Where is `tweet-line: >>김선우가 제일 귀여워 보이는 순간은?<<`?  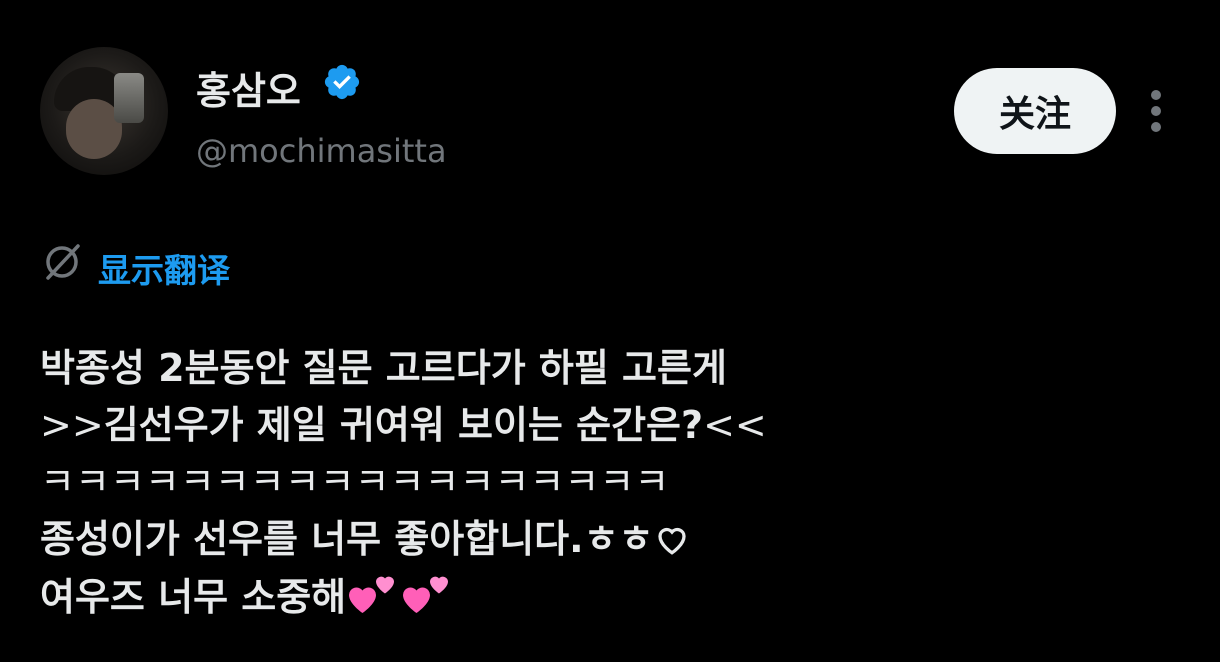 tweet-line: >>김선우가 제일 귀여워 보이는 순간은?<< is located at coordinates (610, 425).